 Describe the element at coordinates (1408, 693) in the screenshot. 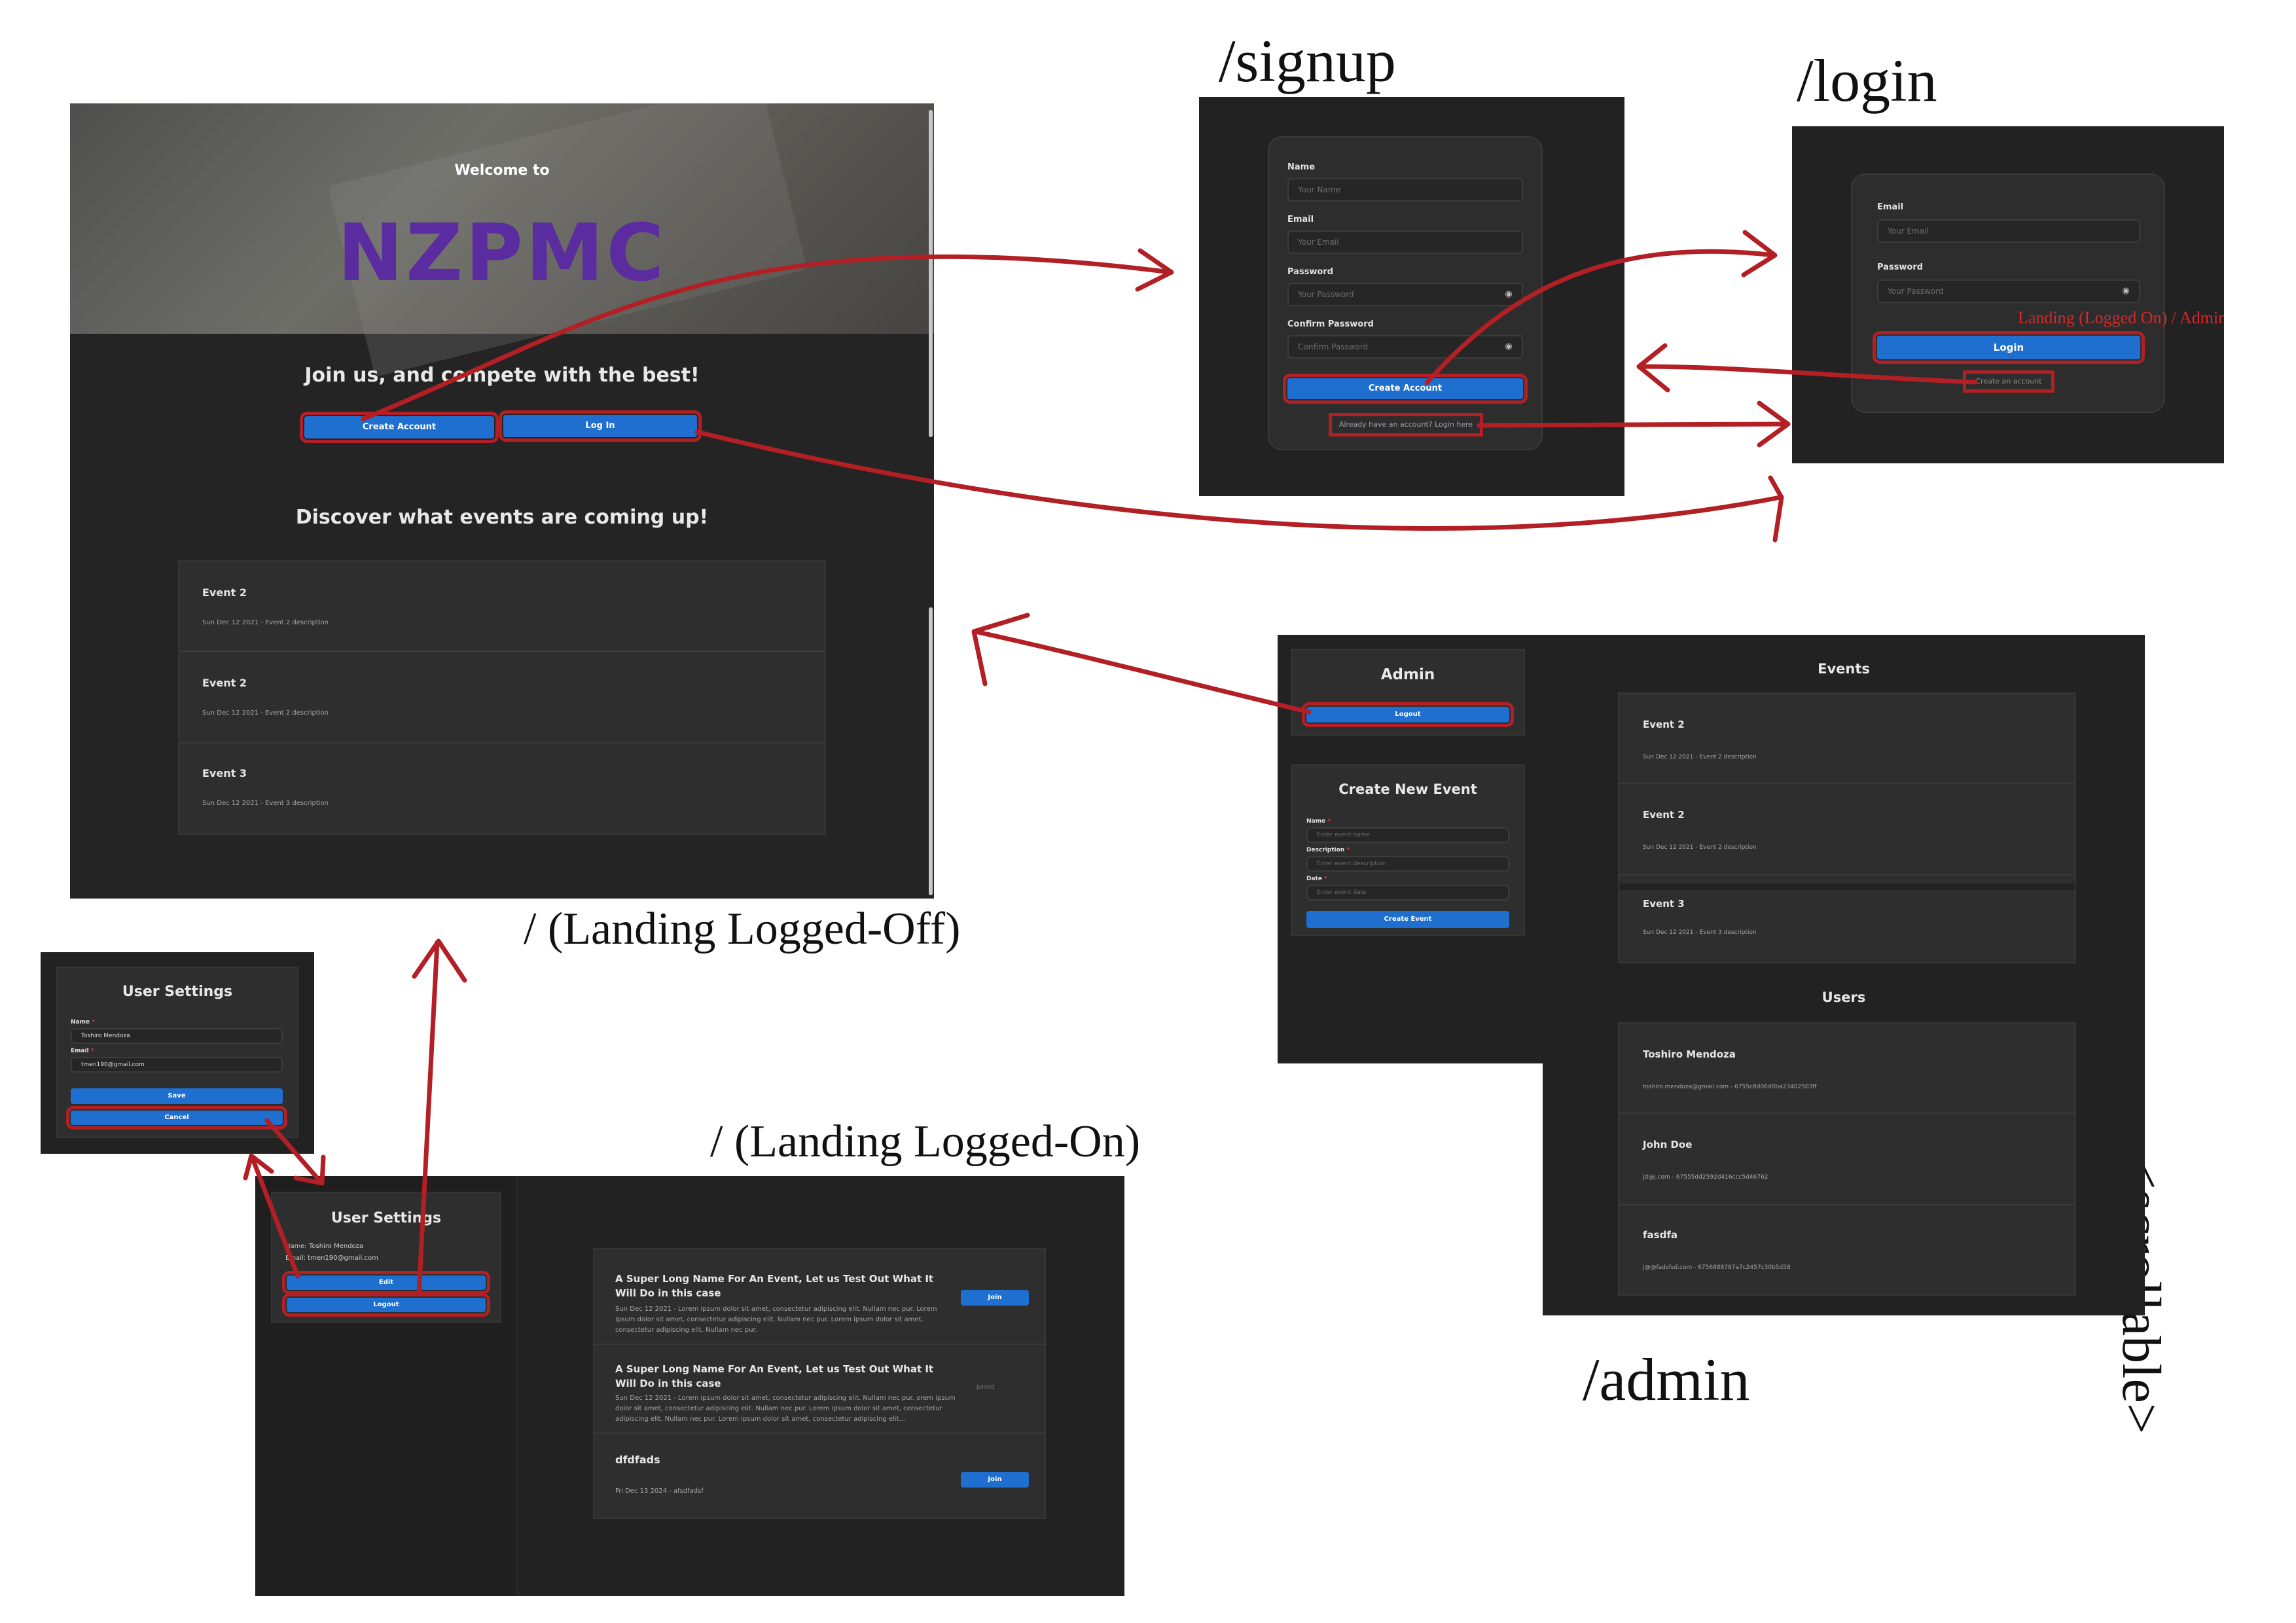

I see `admin-panel: Admin Logout` at that location.